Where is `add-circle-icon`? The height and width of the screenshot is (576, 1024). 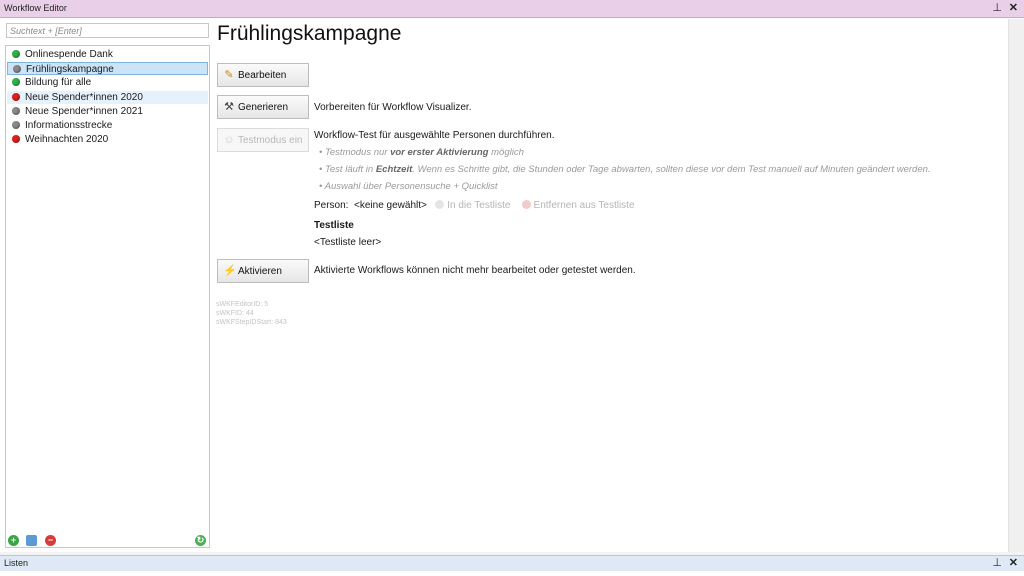 add-circle-icon is located at coordinates (440, 204).